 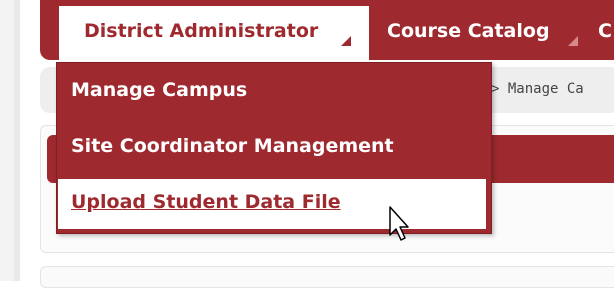 What do you see at coordinates (537, 89) in the screenshot?
I see `breadcrumb-text: > Manage Ca` at bounding box center [537, 89].